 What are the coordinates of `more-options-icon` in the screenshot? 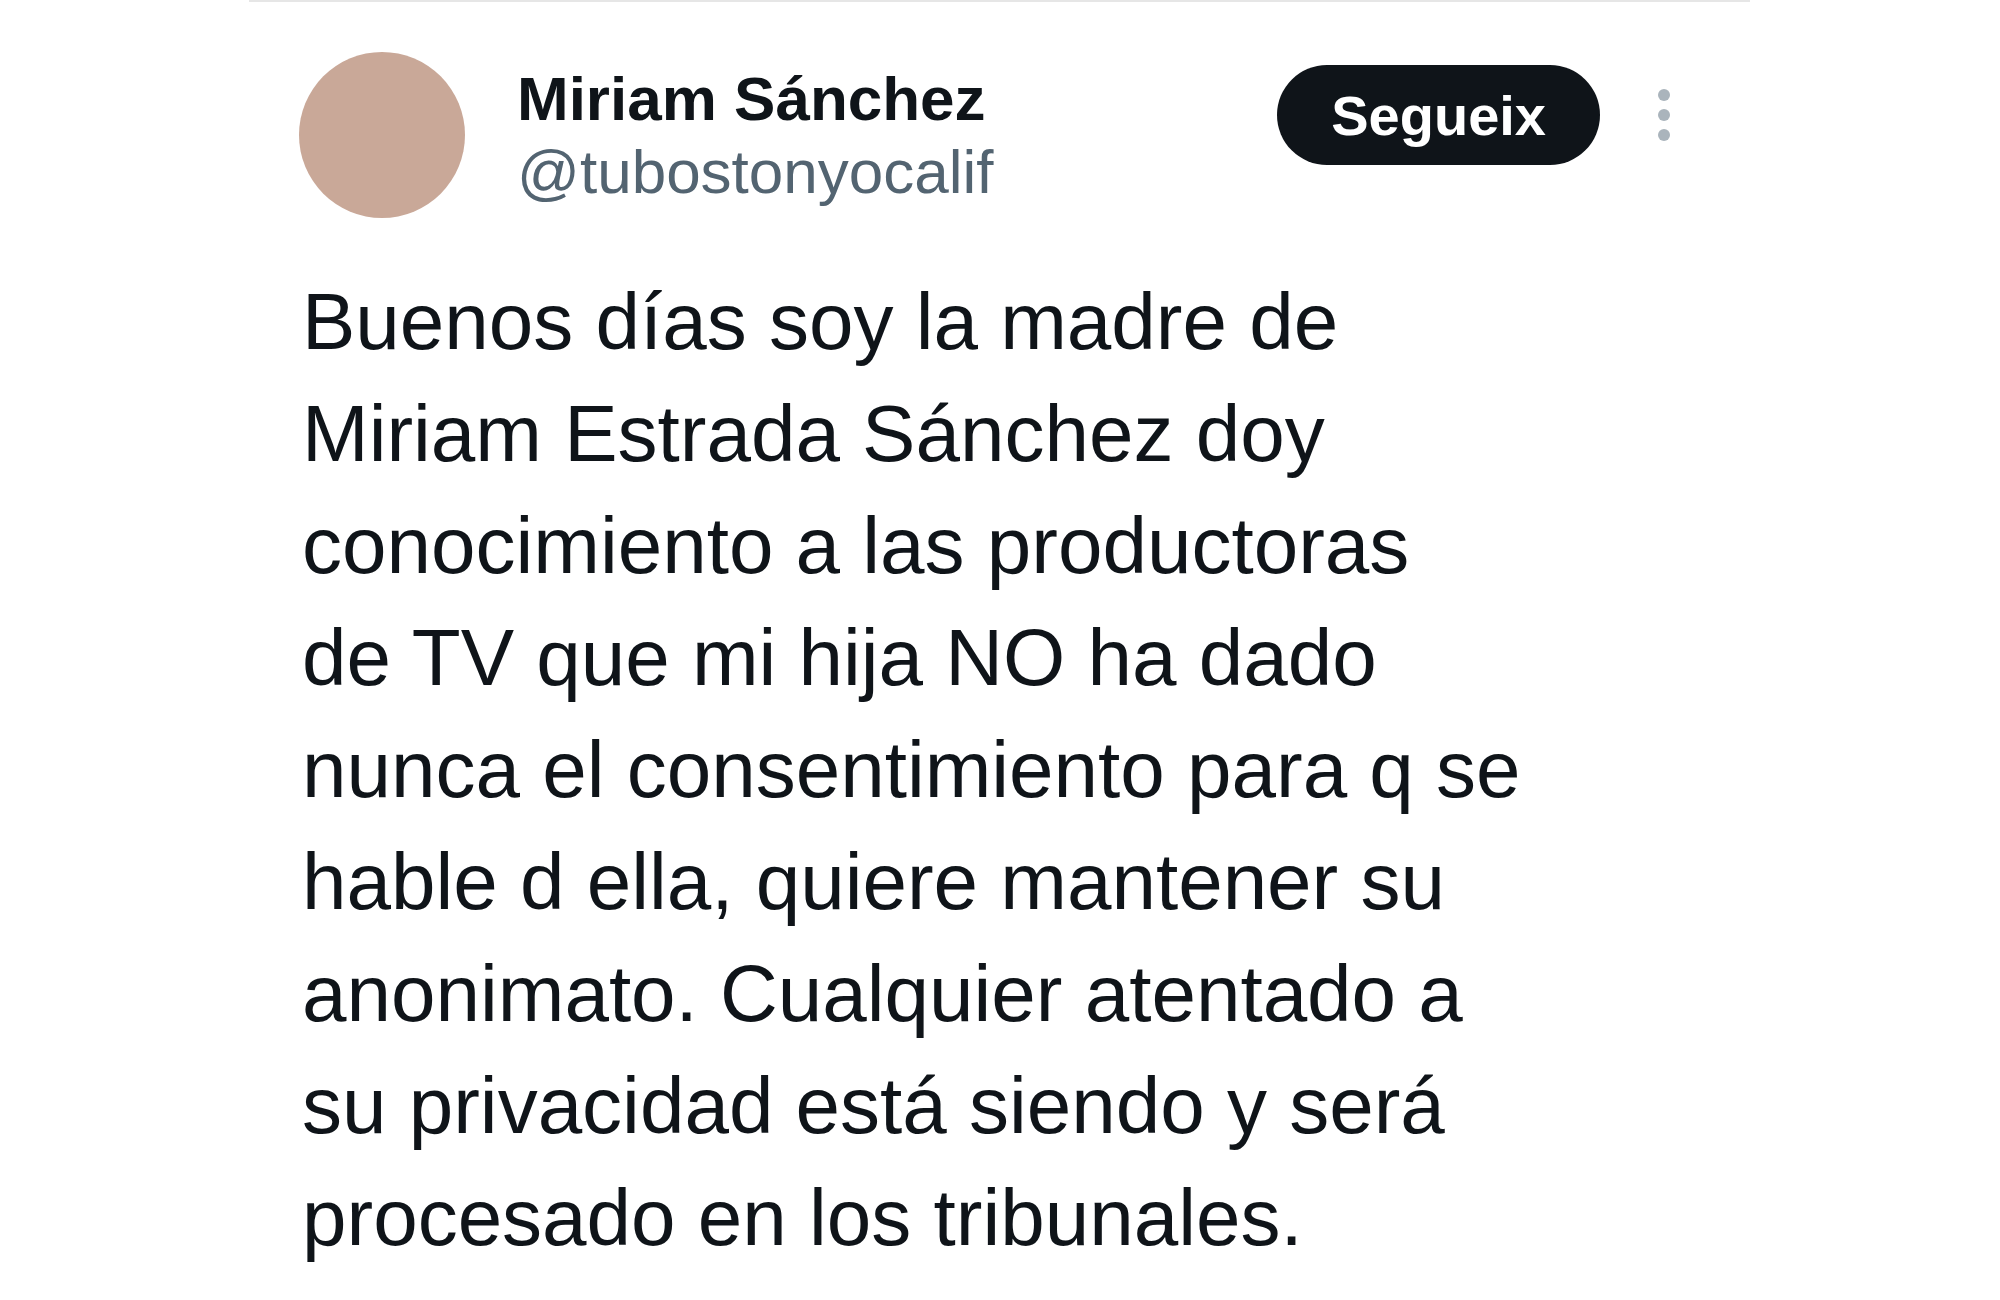 It's located at (1664, 115).